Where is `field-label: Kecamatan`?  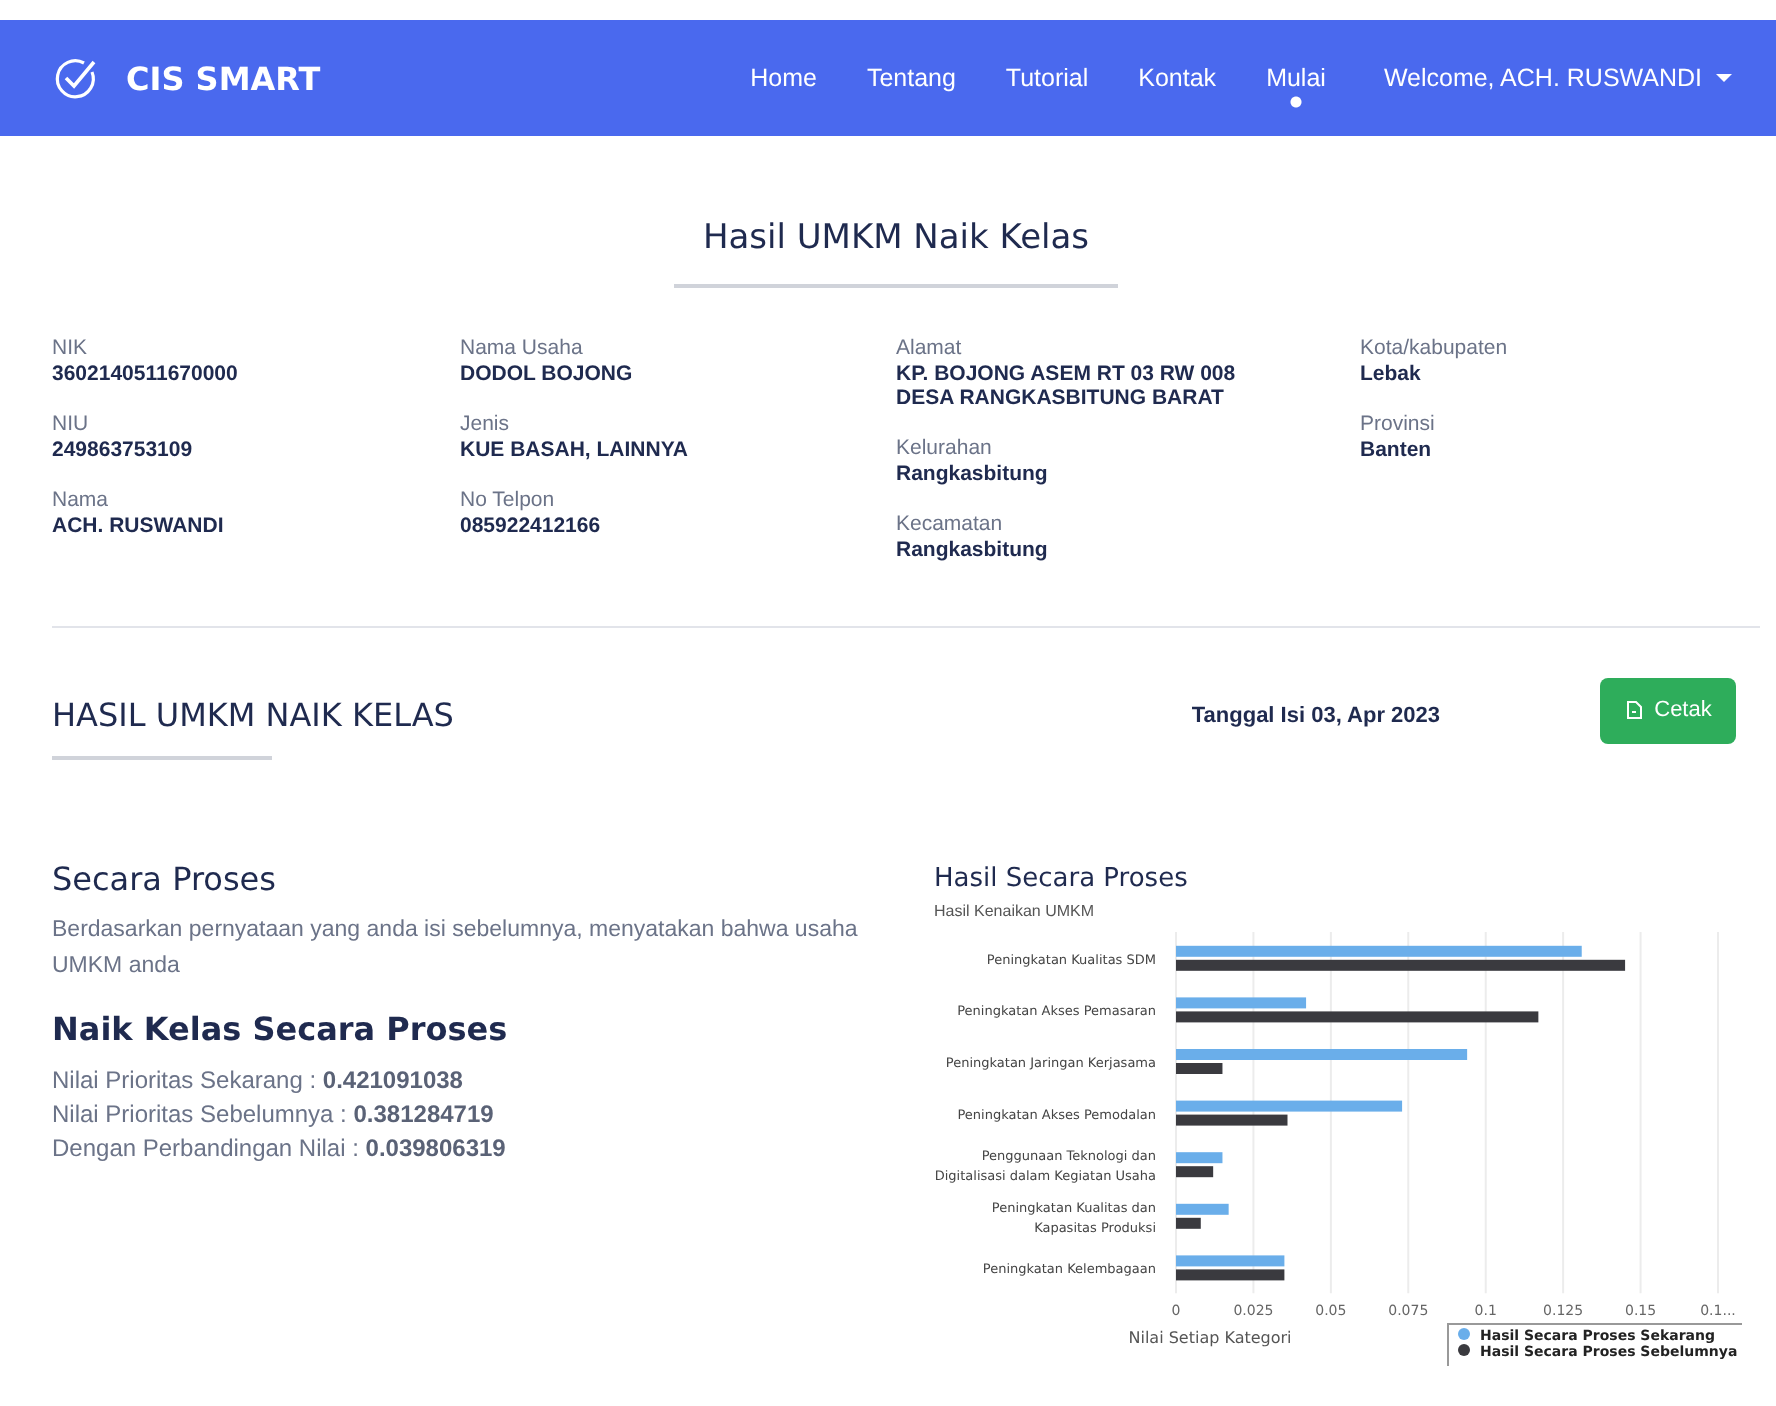
field-label: Kecamatan is located at coordinates (950, 524).